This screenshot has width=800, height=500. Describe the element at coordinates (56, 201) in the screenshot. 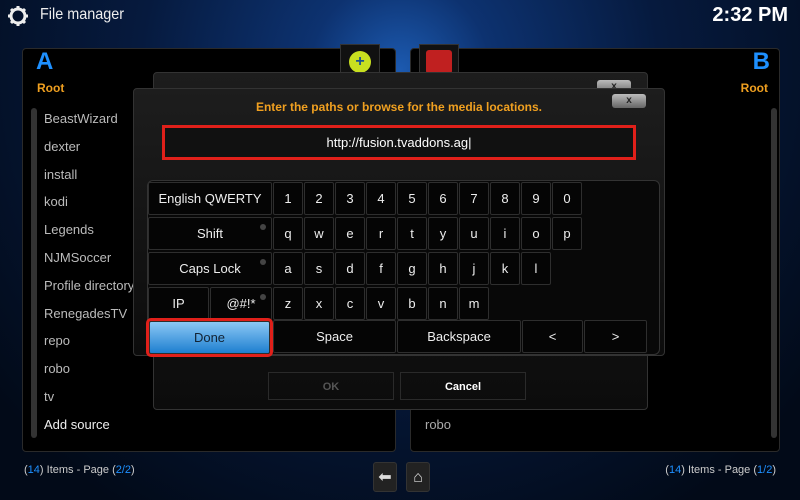

I see `list-item: kodi` at that location.